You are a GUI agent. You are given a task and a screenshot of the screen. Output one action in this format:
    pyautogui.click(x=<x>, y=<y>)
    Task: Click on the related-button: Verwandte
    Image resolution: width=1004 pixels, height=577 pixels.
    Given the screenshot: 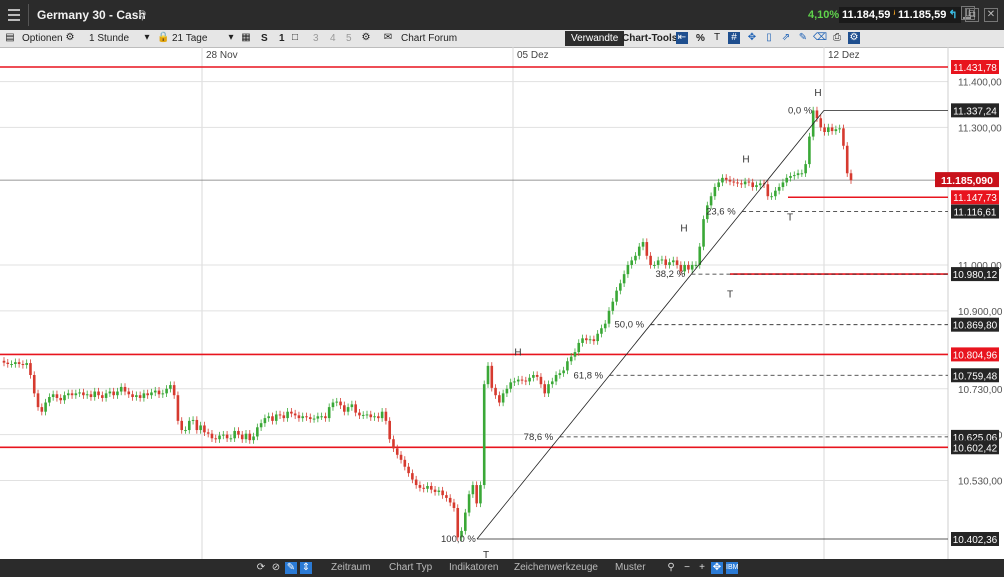 What is the action you would take?
    pyautogui.click(x=595, y=38)
    